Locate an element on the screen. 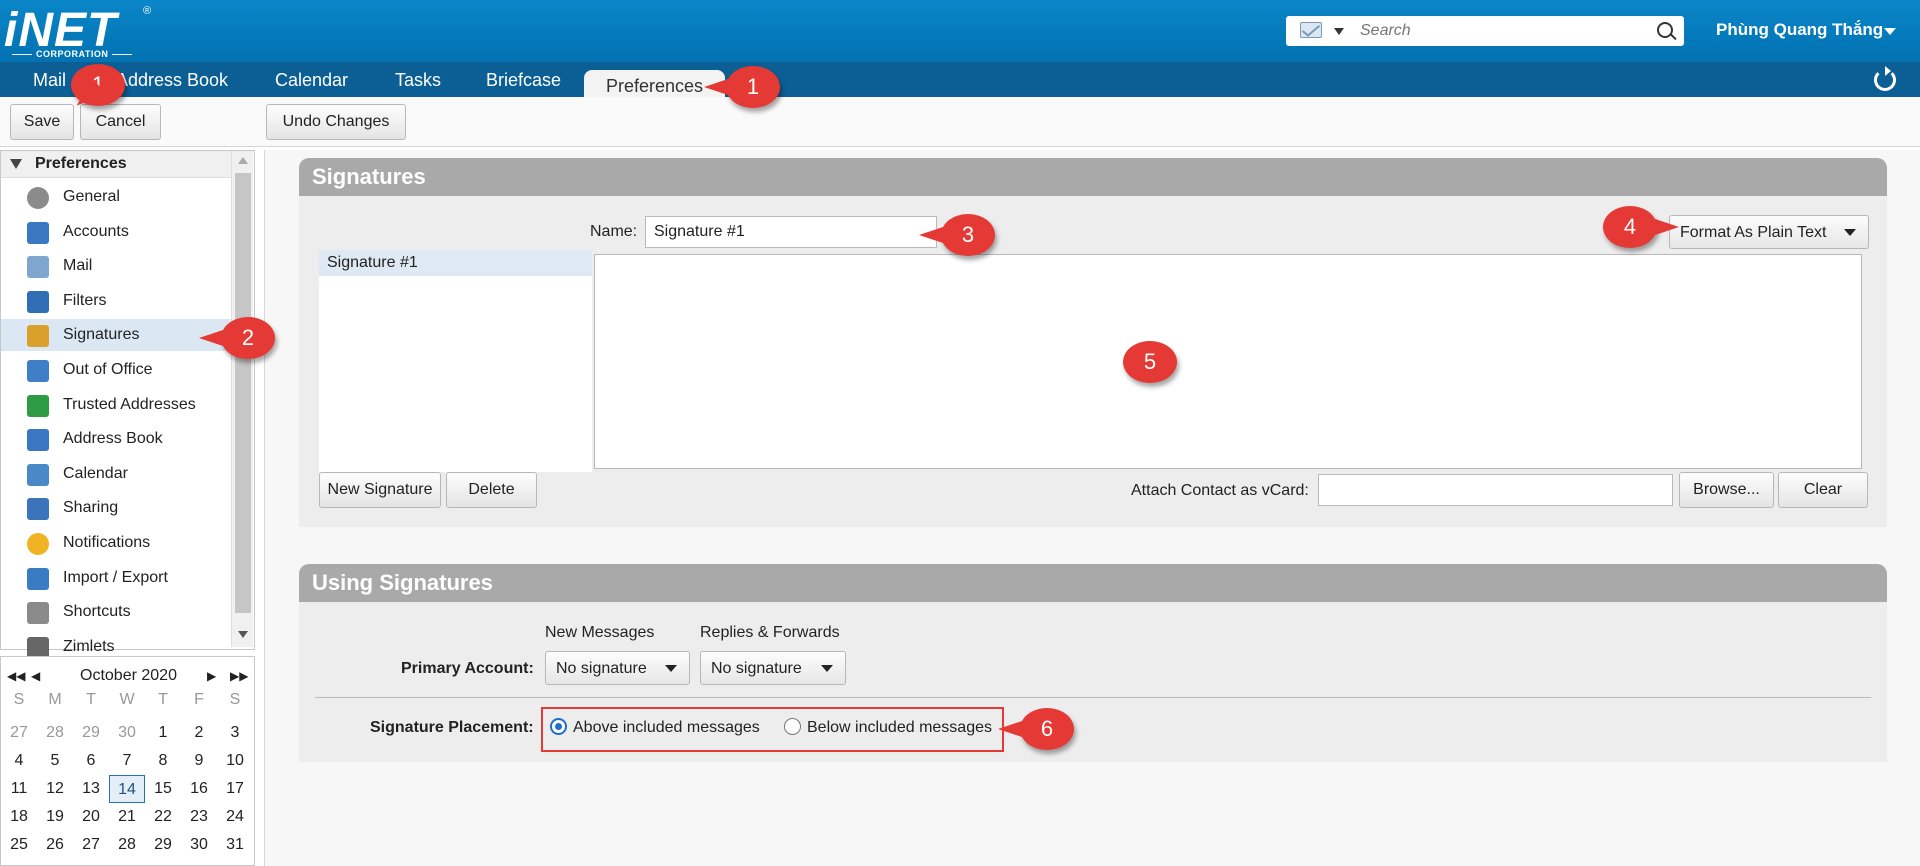 The height and width of the screenshot is (866, 1920). sidebar-item-trusted-addresses: Trusted Addresses is located at coordinates (117, 405).